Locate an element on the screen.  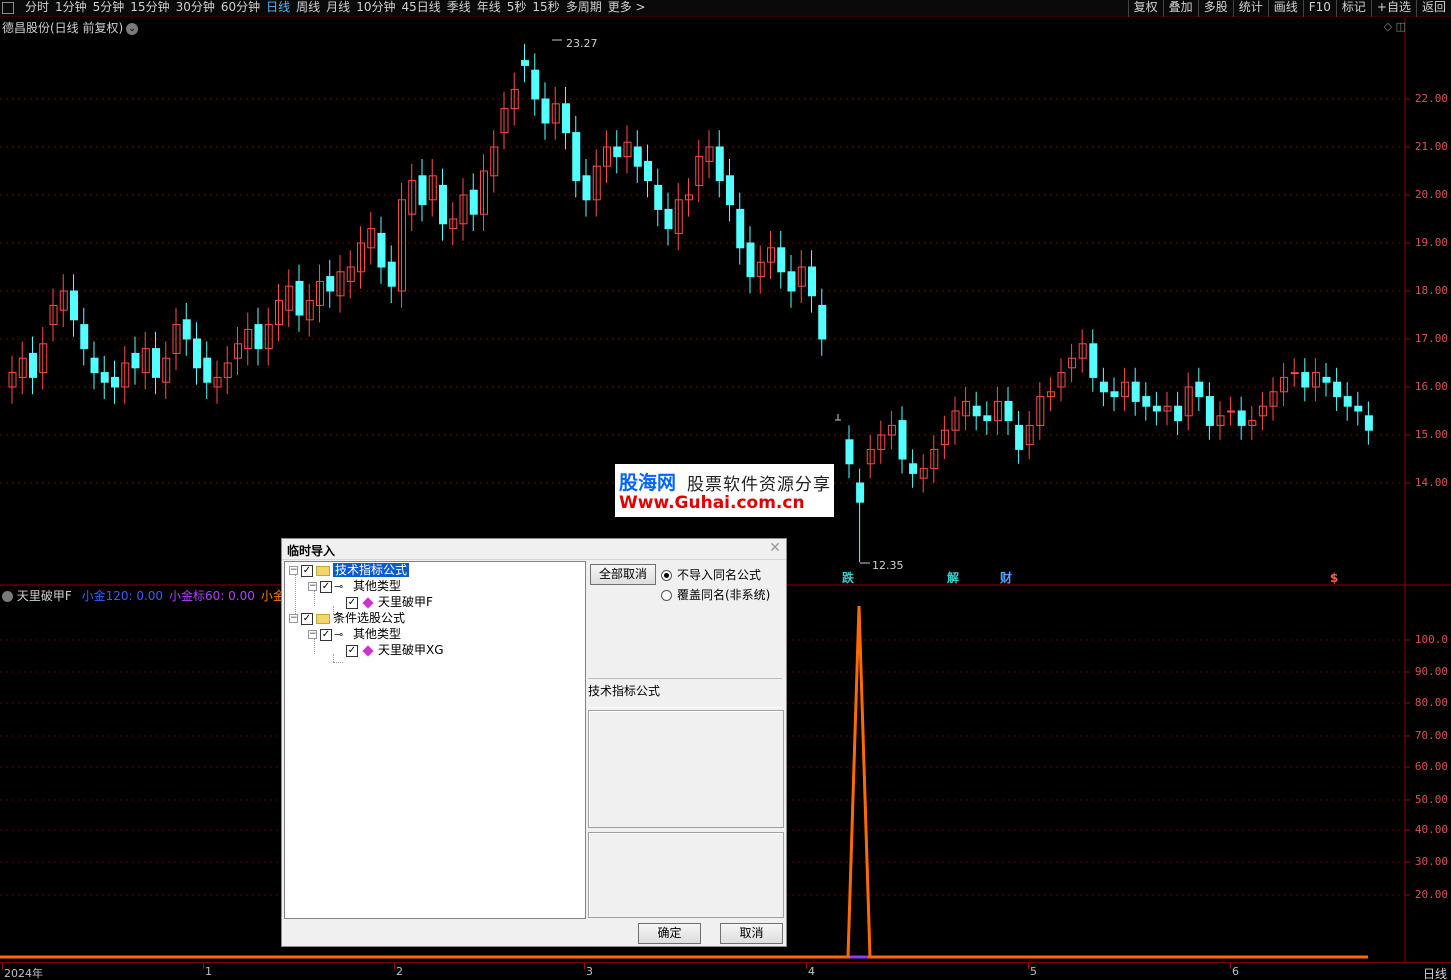
indicator-name: 天里破甲F is located at coordinates (44, 596).